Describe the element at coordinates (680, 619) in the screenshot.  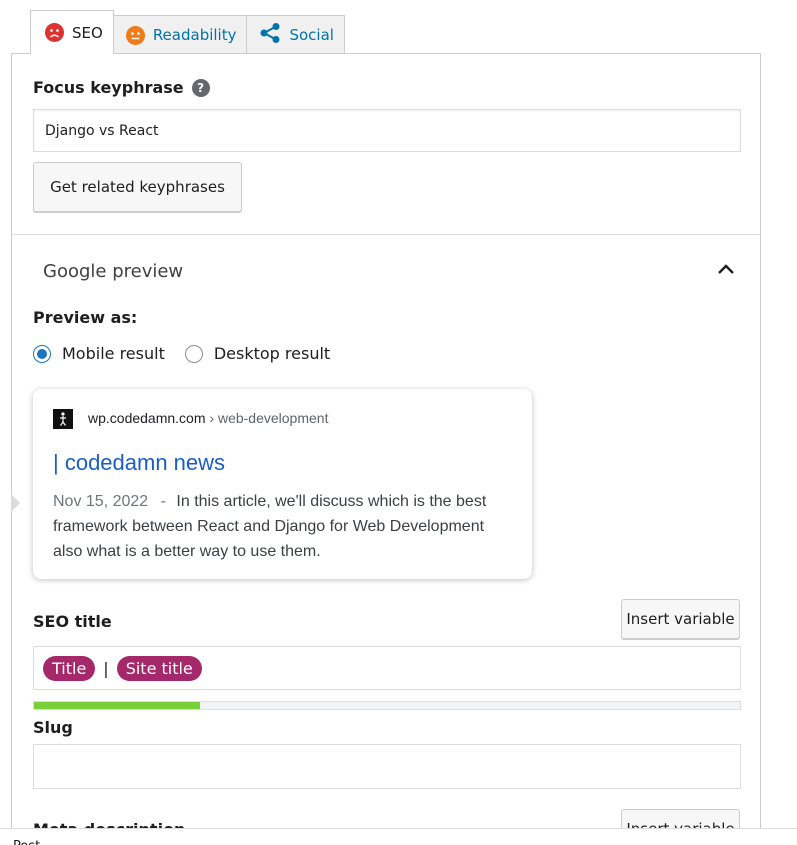
I see `insert-variable-button: Insert variable` at that location.